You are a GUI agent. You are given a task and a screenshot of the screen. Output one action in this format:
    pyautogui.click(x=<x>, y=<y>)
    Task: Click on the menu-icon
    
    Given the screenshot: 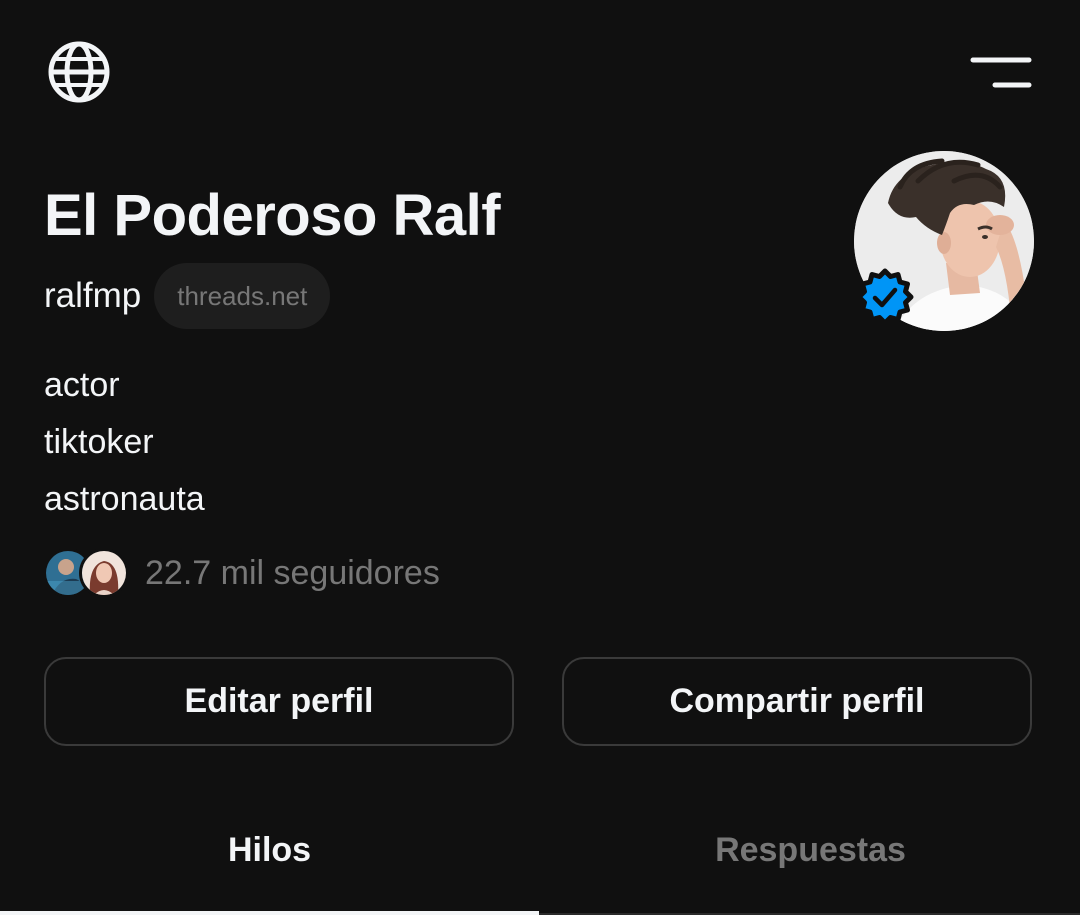 What is the action you would take?
    pyautogui.click(x=1001, y=73)
    